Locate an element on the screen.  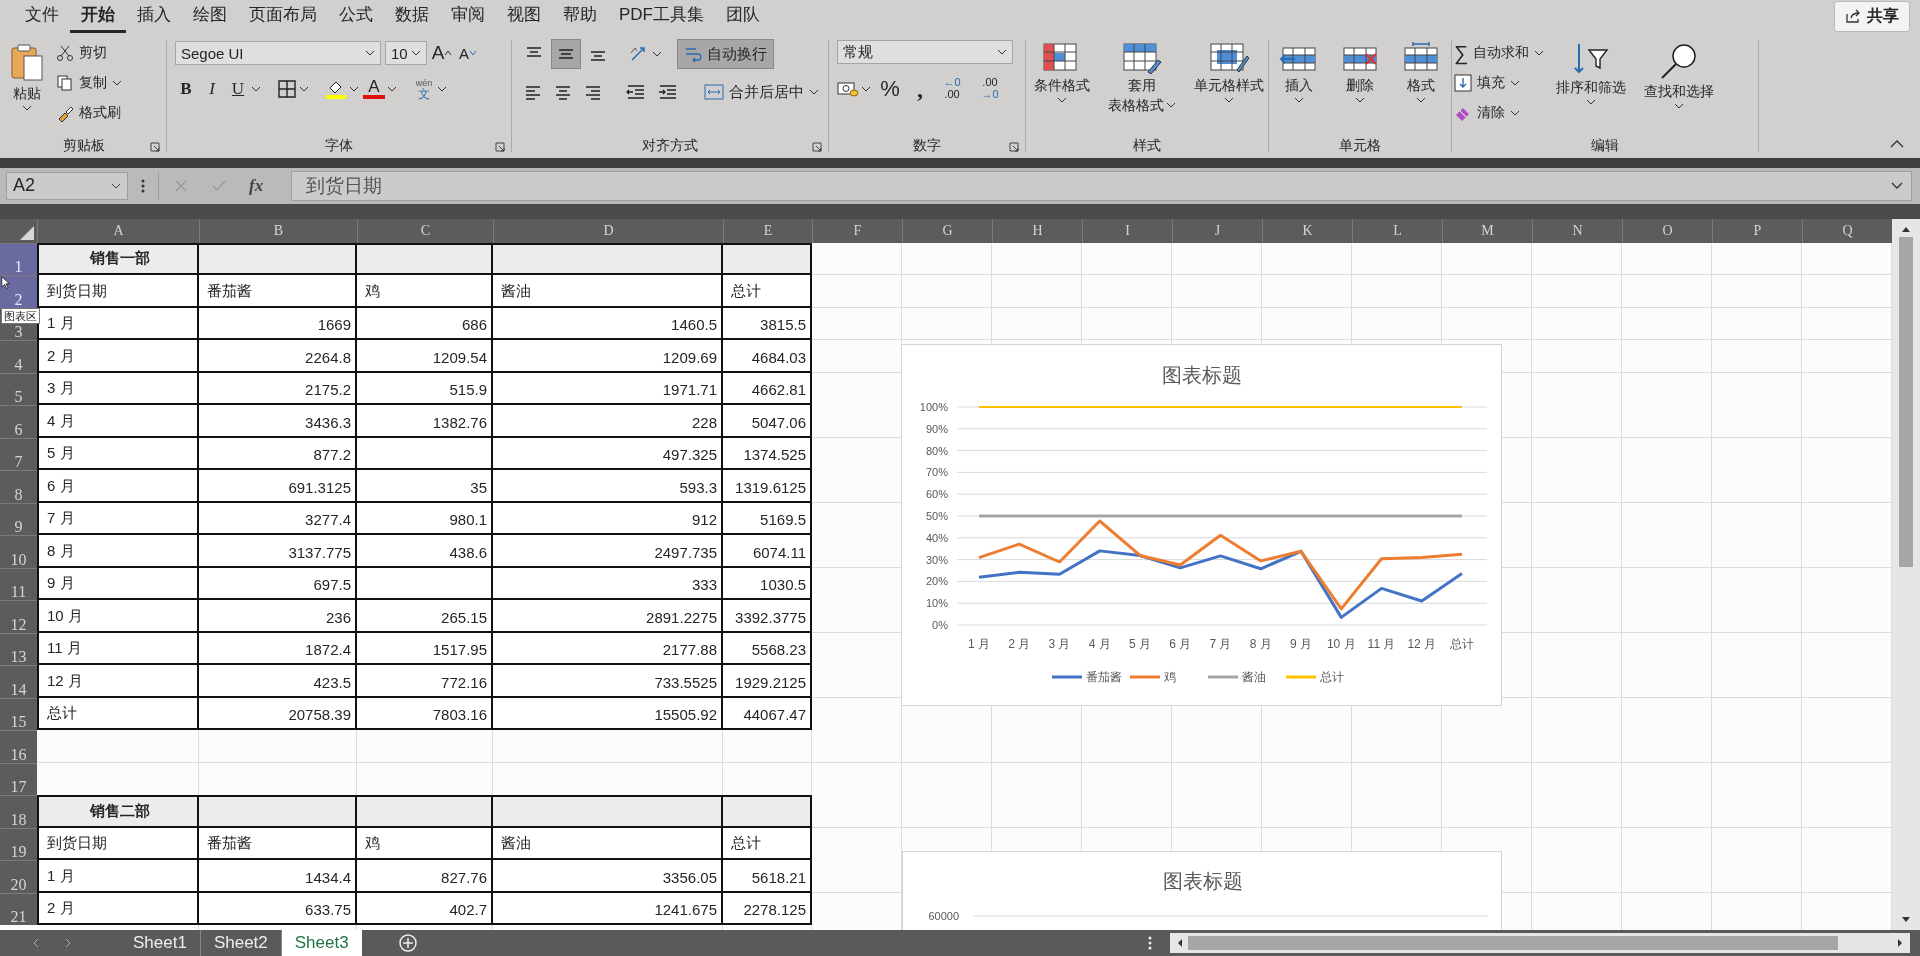
row-header: 21 is located at coordinates (18, 909).